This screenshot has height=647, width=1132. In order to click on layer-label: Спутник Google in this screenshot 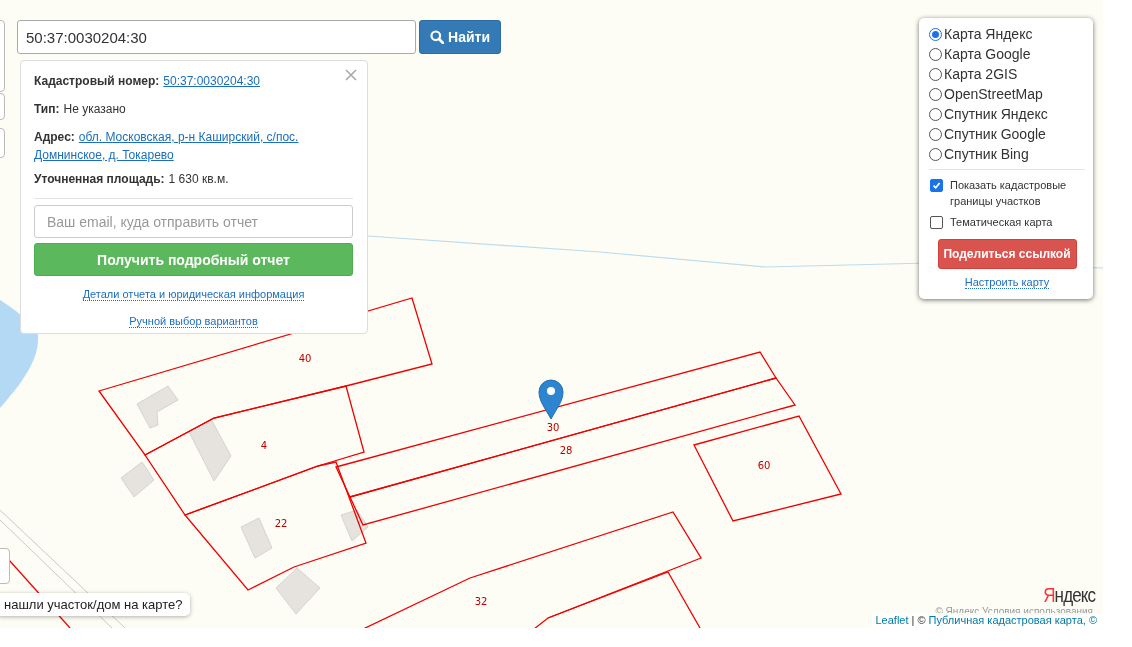, I will do `click(995, 134)`.